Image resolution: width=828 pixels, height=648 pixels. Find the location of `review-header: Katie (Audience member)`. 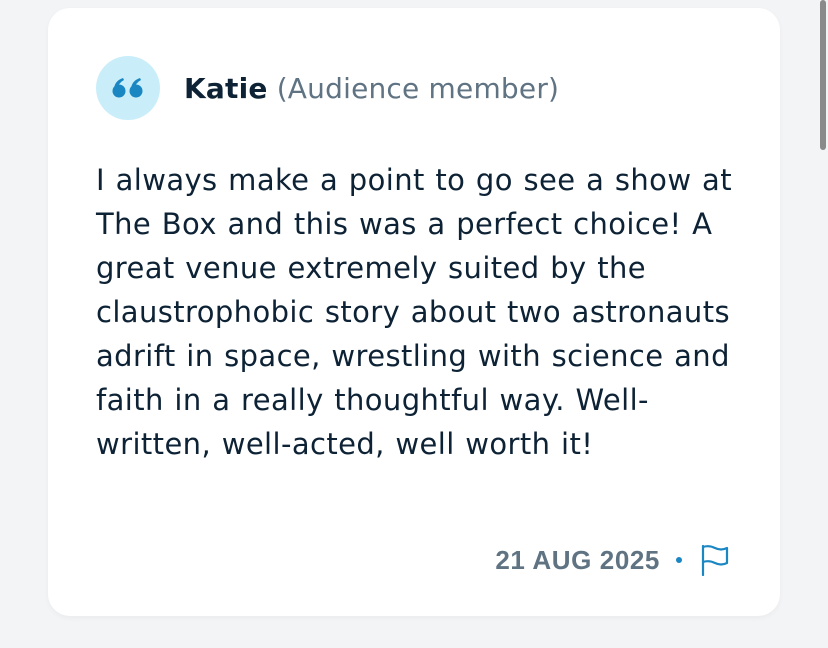

review-header: Katie (Audience member) is located at coordinates (327, 88).